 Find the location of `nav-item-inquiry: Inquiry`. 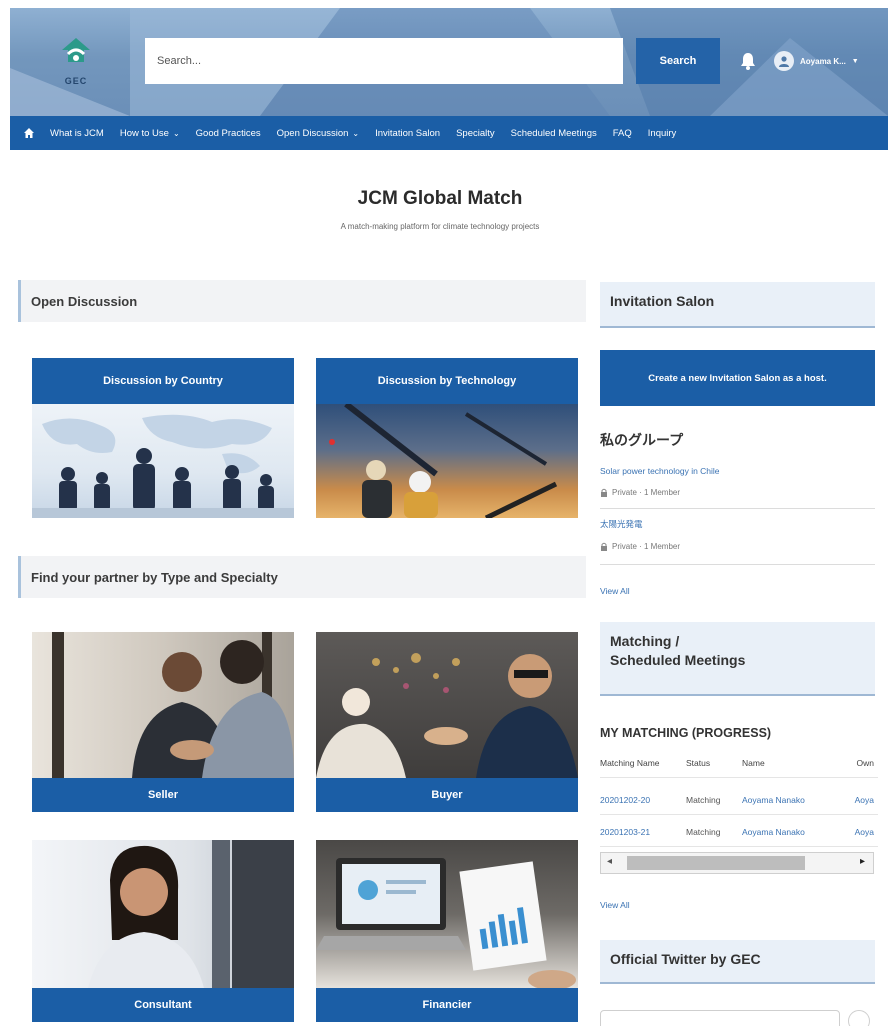

nav-item-inquiry: Inquiry is located at coordinates (662, 133).